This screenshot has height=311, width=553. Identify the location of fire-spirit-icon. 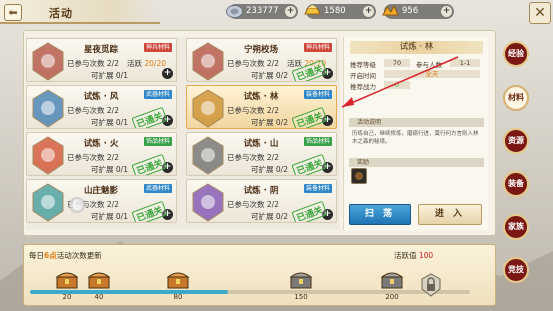
(48, 155).